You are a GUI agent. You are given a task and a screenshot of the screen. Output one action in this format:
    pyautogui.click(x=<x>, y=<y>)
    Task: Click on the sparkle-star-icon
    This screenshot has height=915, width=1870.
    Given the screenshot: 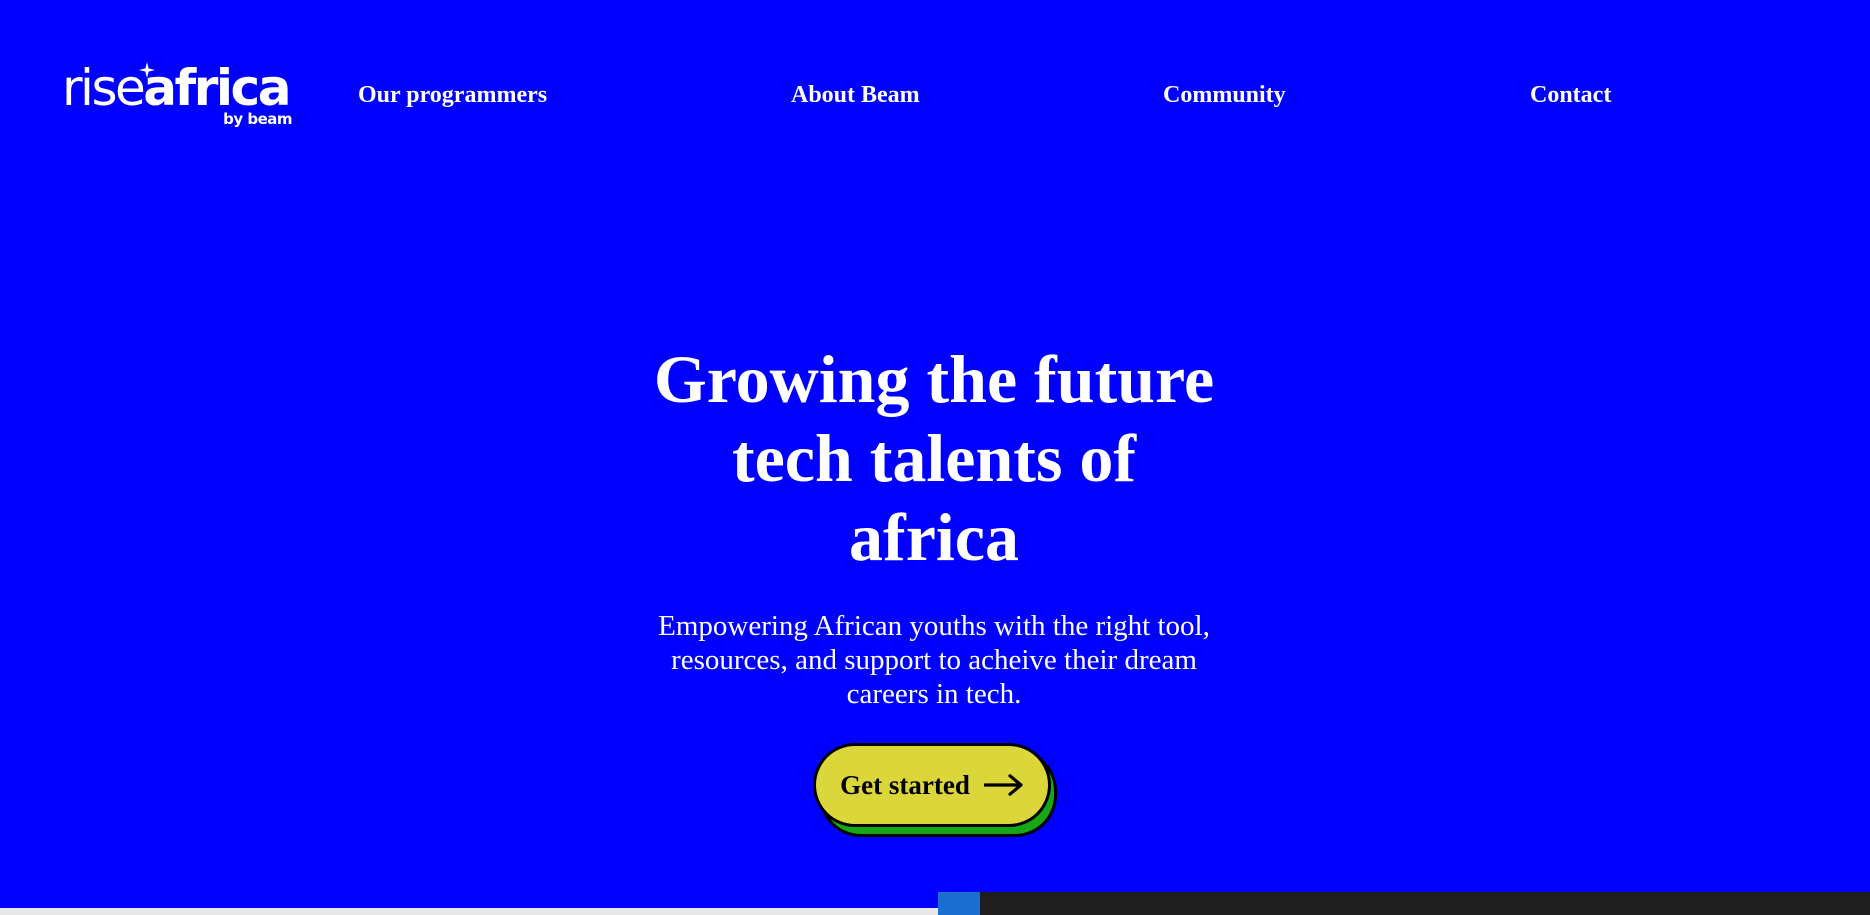 What is the action you would take?
    pyautogui.click(x=147, y=70)
    